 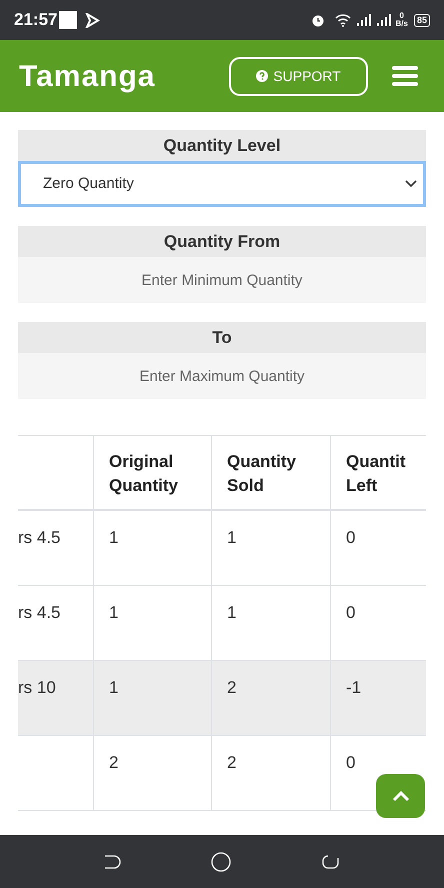 I want to click on square-icon, so click(x=68, y=20).